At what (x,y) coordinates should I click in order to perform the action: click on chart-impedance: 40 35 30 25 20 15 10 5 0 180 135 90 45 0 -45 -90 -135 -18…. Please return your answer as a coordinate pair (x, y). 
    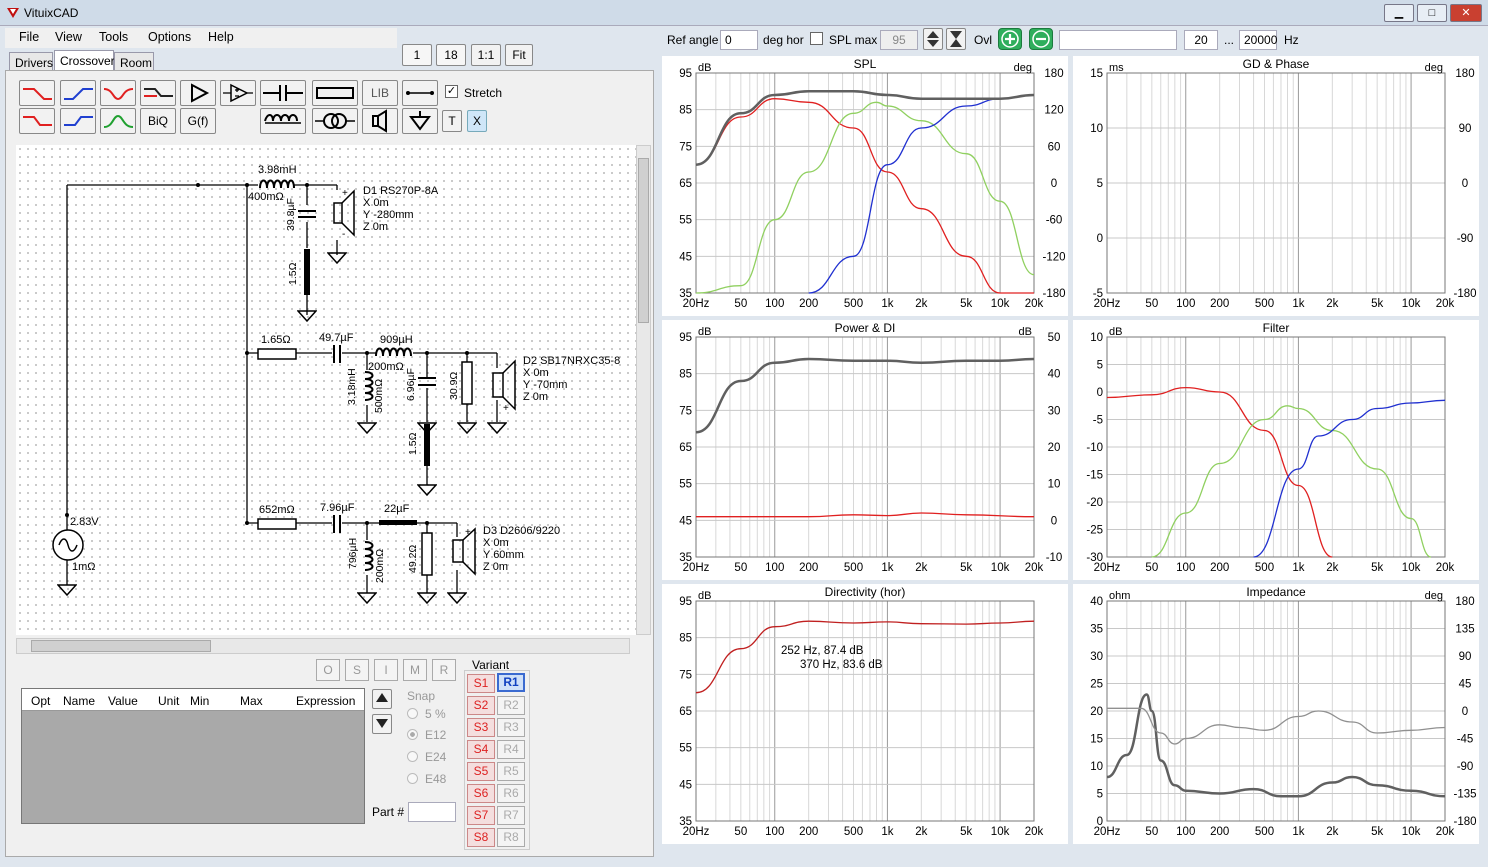
    Looking at the image, I should click on (1276, 714).